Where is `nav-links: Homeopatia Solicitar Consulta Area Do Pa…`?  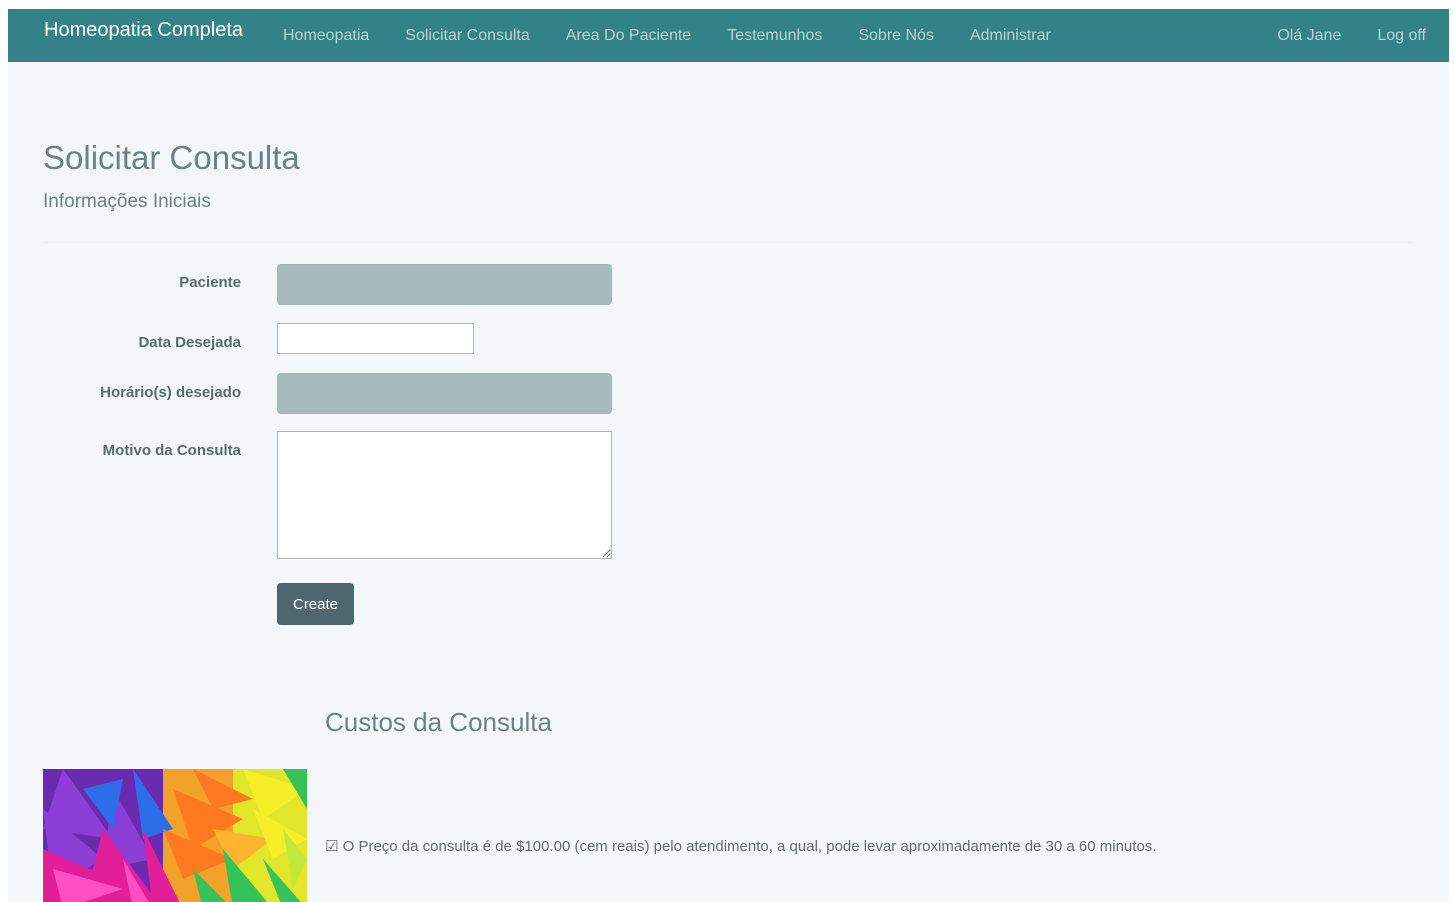
nav-links: Homeopatia Solicitar Consulta Area Do Pa… is located at coordinates (685, 35).